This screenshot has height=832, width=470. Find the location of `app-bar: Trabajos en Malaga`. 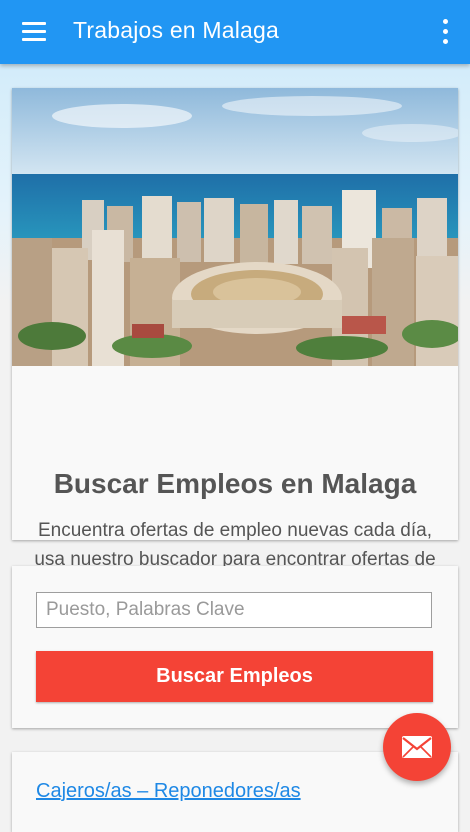

app-bar: Trabajos en Malaga is located at coordinates (235, 32).